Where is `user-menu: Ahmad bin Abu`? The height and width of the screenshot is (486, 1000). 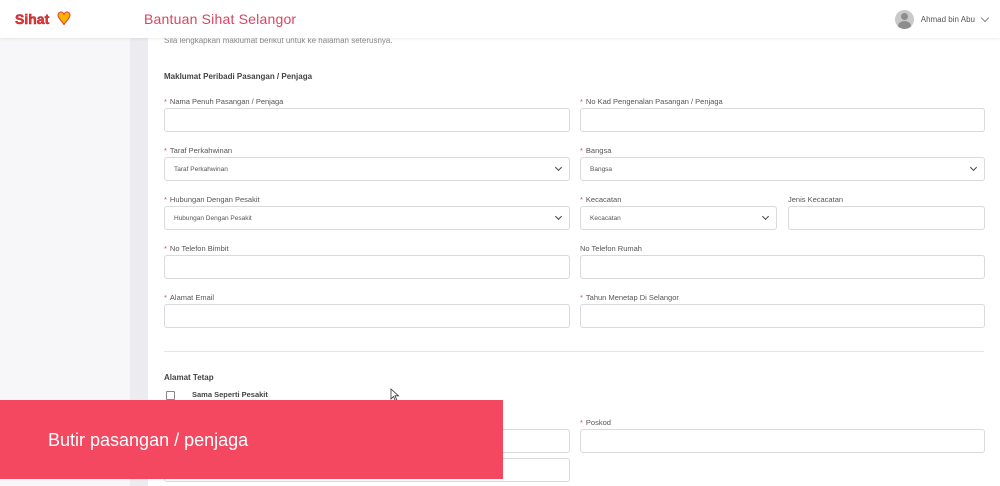
user-menu: Ahmad bin Abu is located at coordinates (942, 19).